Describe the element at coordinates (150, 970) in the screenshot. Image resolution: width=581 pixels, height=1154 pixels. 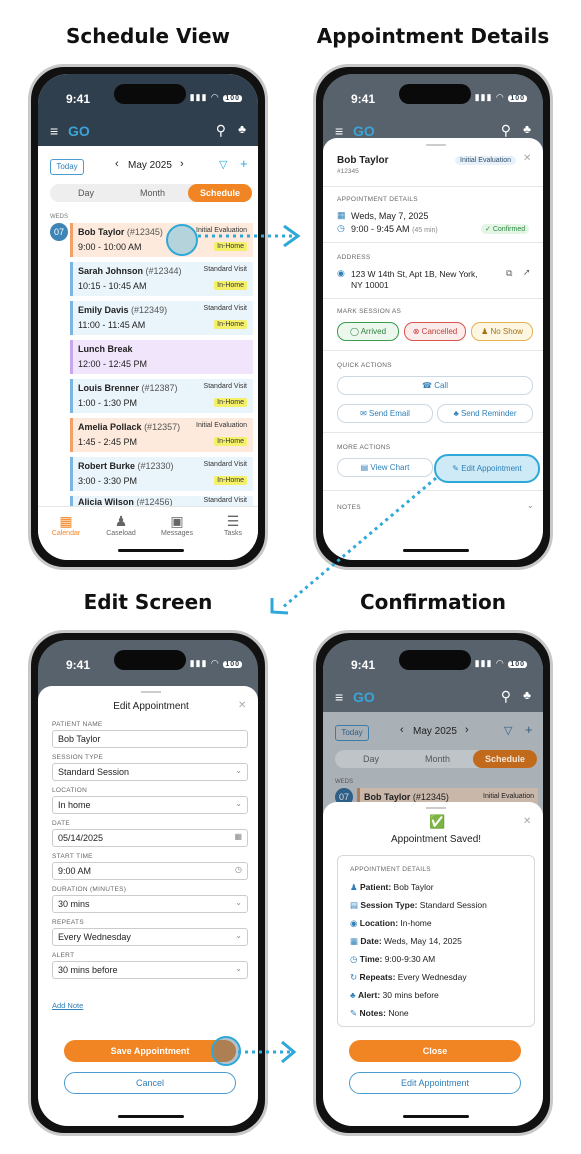
I see `alert-select: 30 mins before ⌄` at that location.